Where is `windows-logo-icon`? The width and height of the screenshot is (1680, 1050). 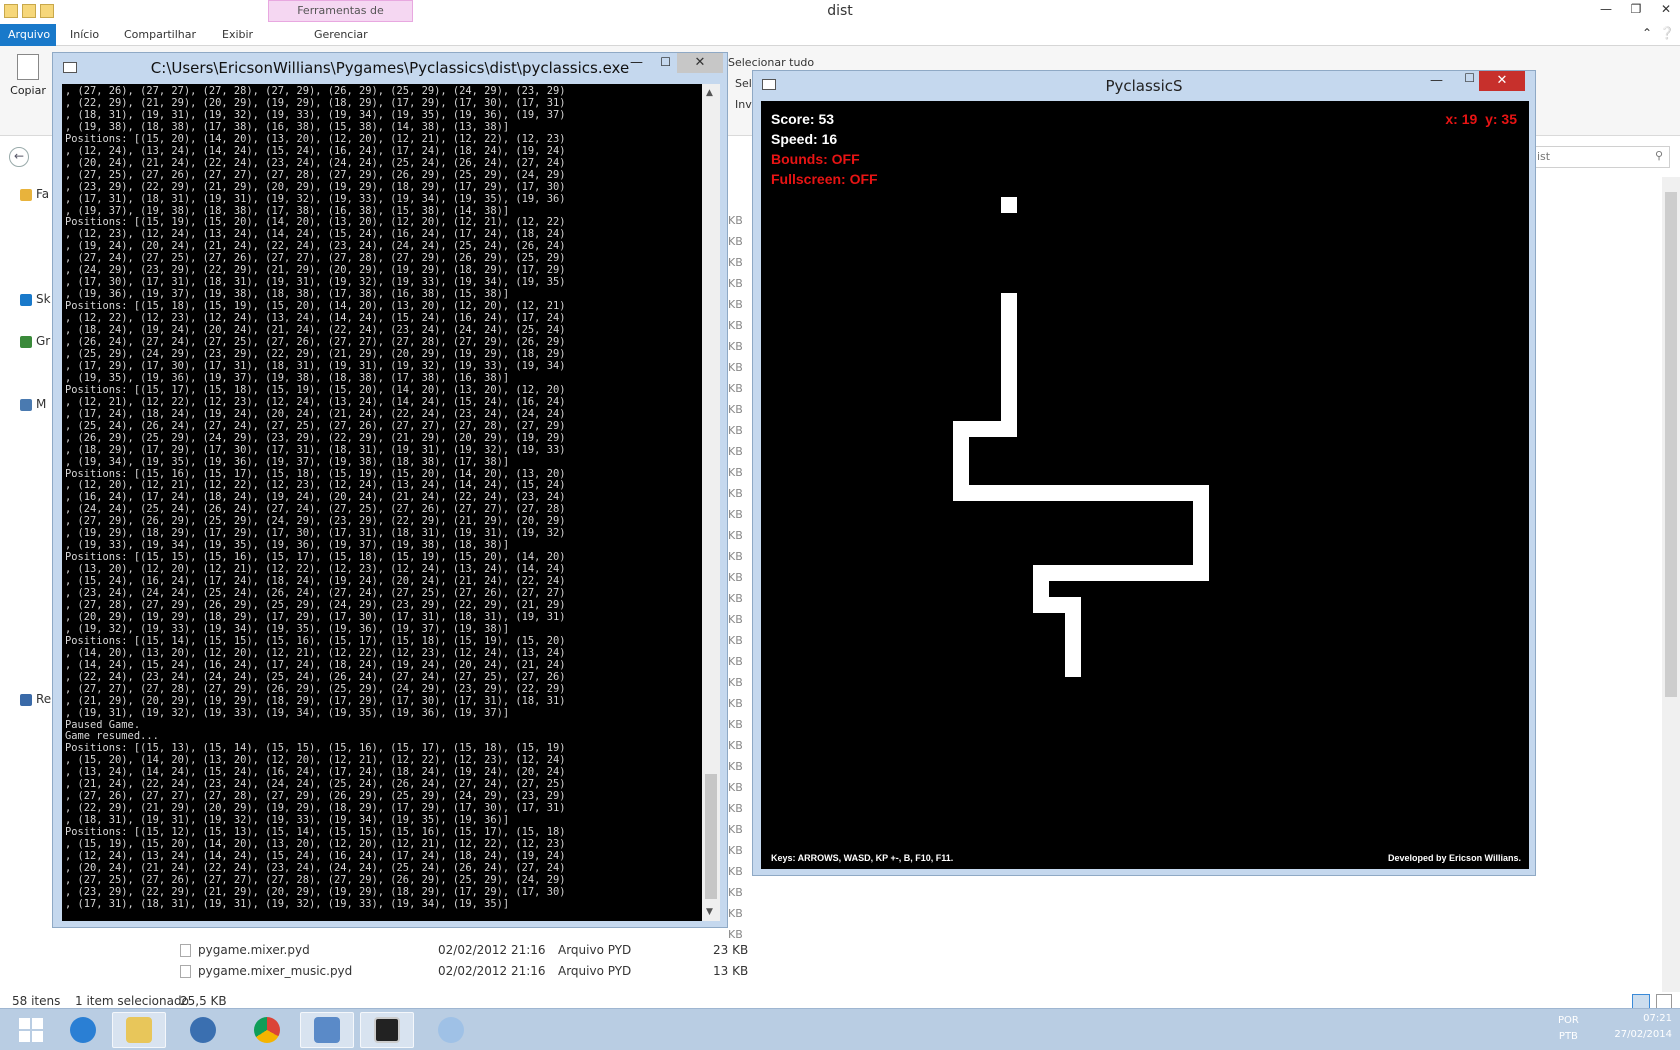 windows-logo-icon is located at coordinates (31, 1030).